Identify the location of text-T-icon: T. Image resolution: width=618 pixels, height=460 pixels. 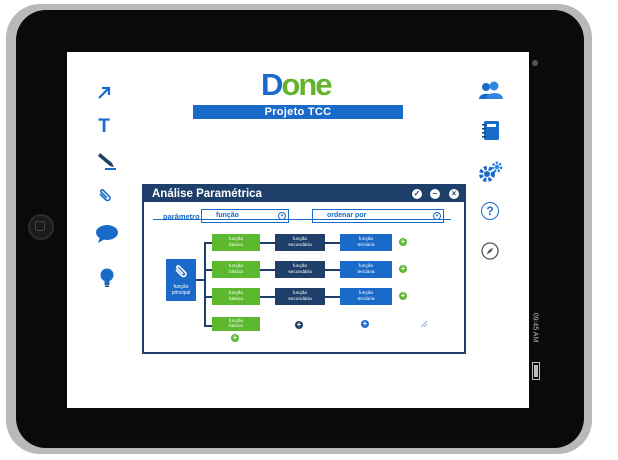
(104, 126).